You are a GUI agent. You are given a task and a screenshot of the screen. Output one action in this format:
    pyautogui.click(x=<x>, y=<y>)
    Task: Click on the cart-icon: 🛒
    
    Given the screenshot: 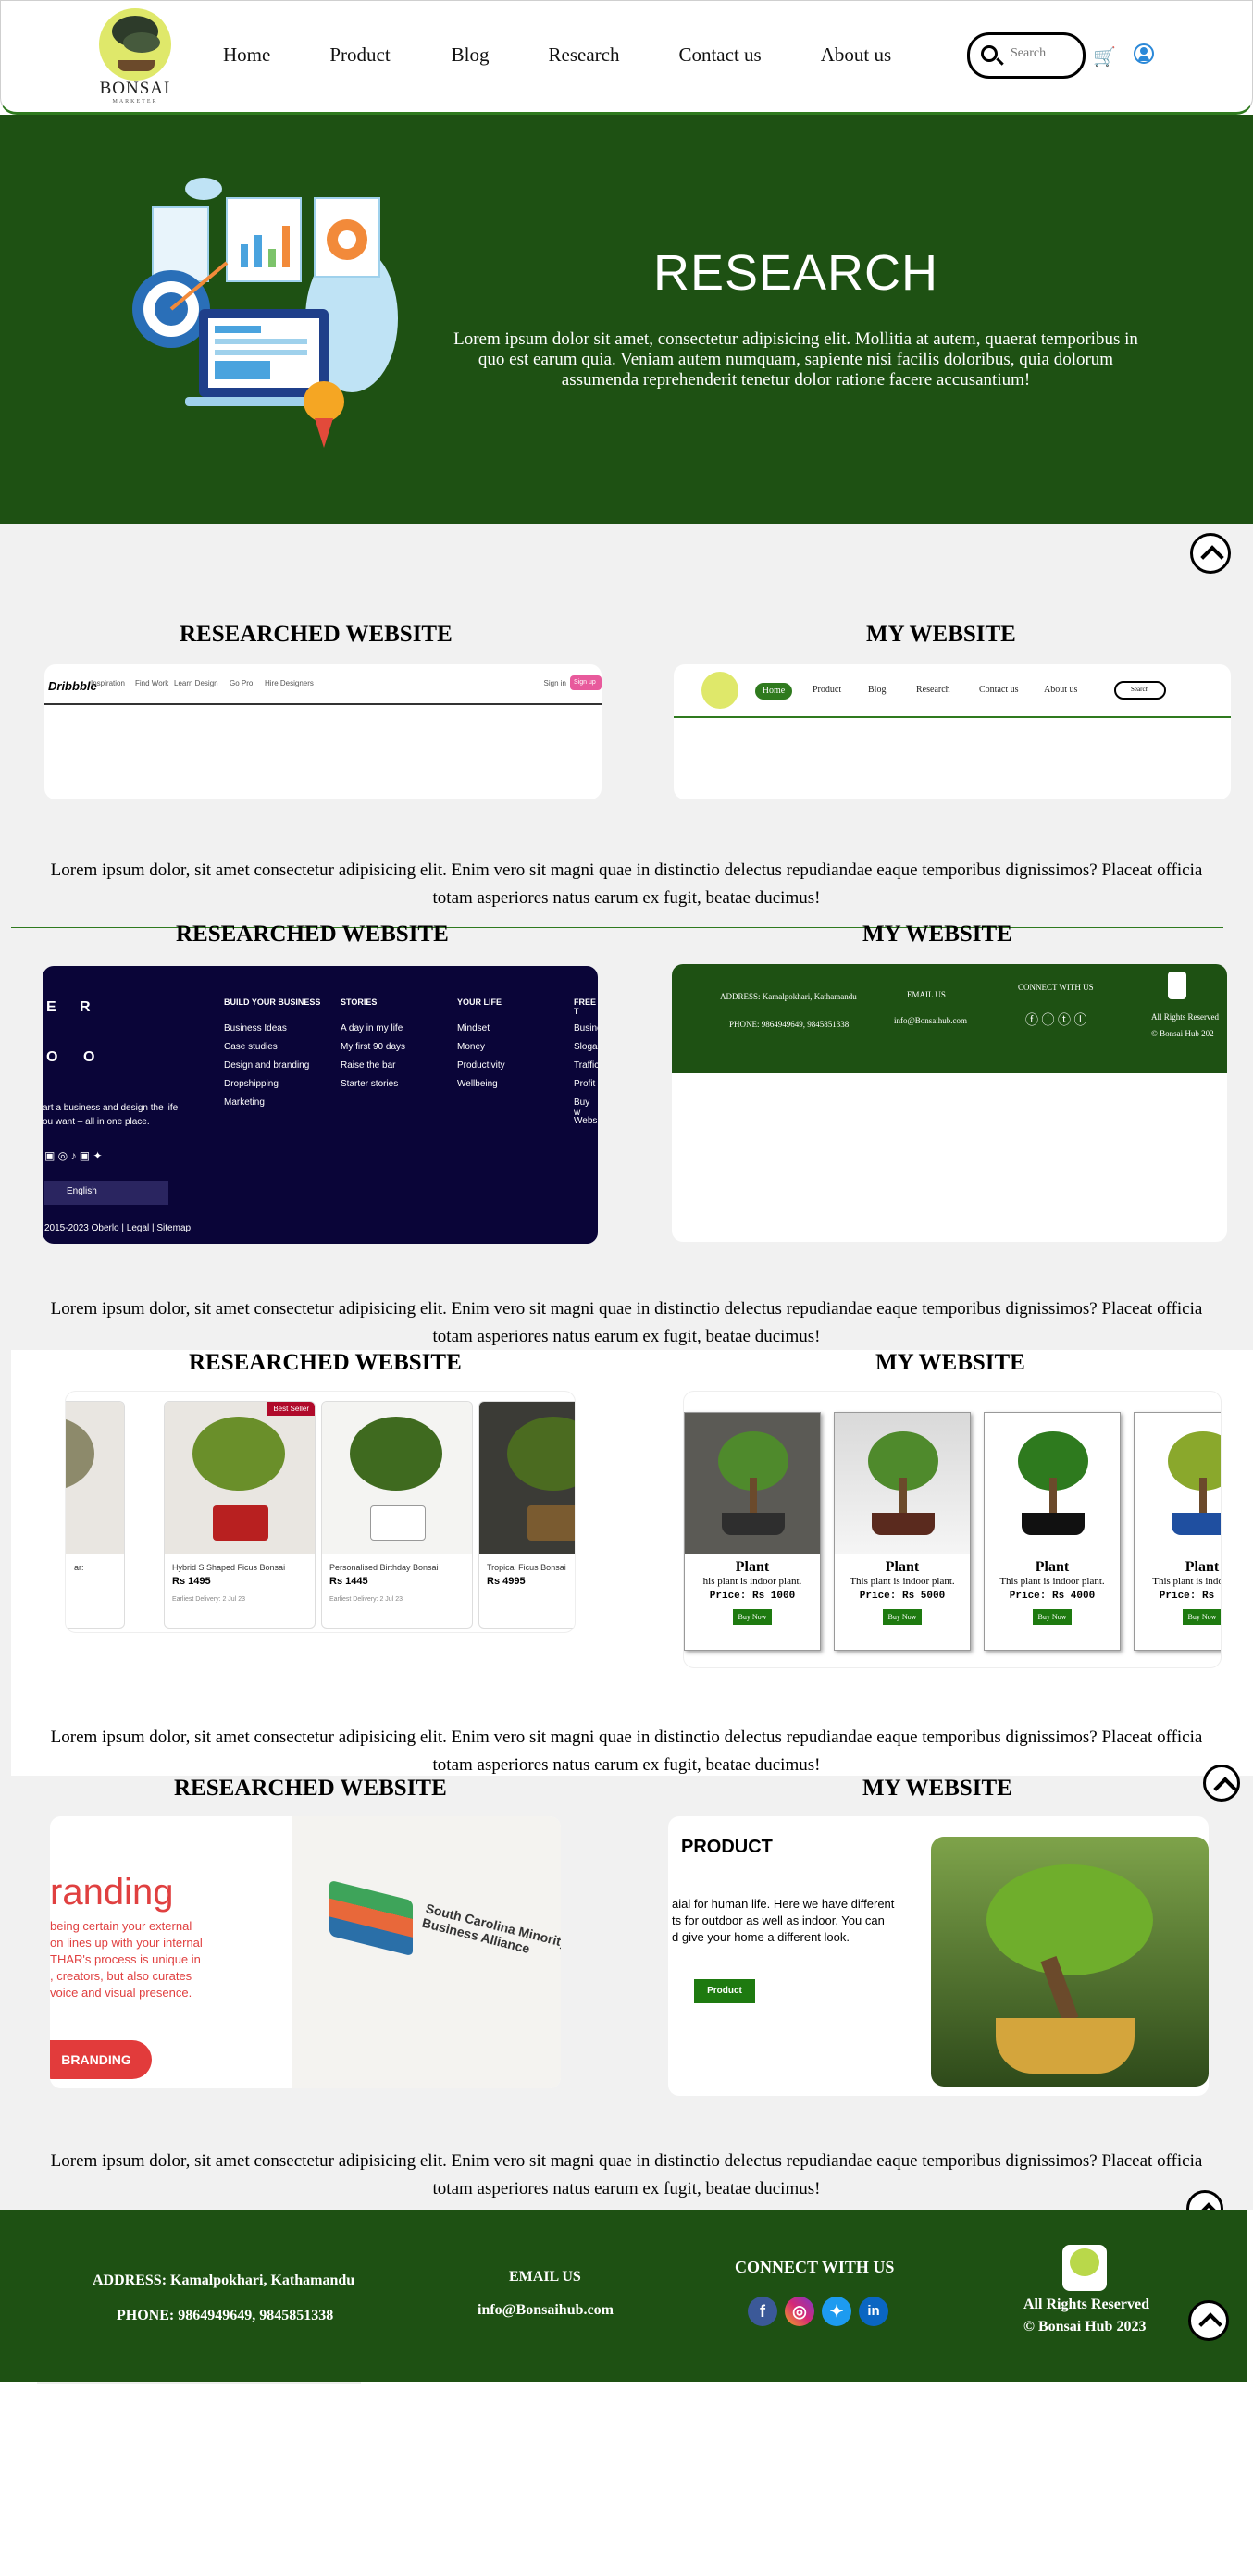 What is the action you would take?
    pyautogui.click(x=1104, y=57)
    